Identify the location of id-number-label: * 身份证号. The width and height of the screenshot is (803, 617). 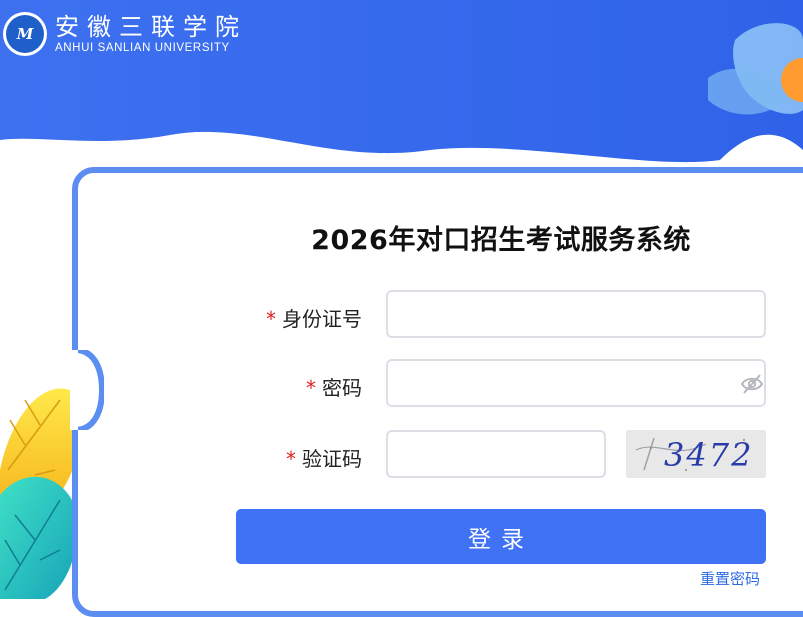
(314, 319).